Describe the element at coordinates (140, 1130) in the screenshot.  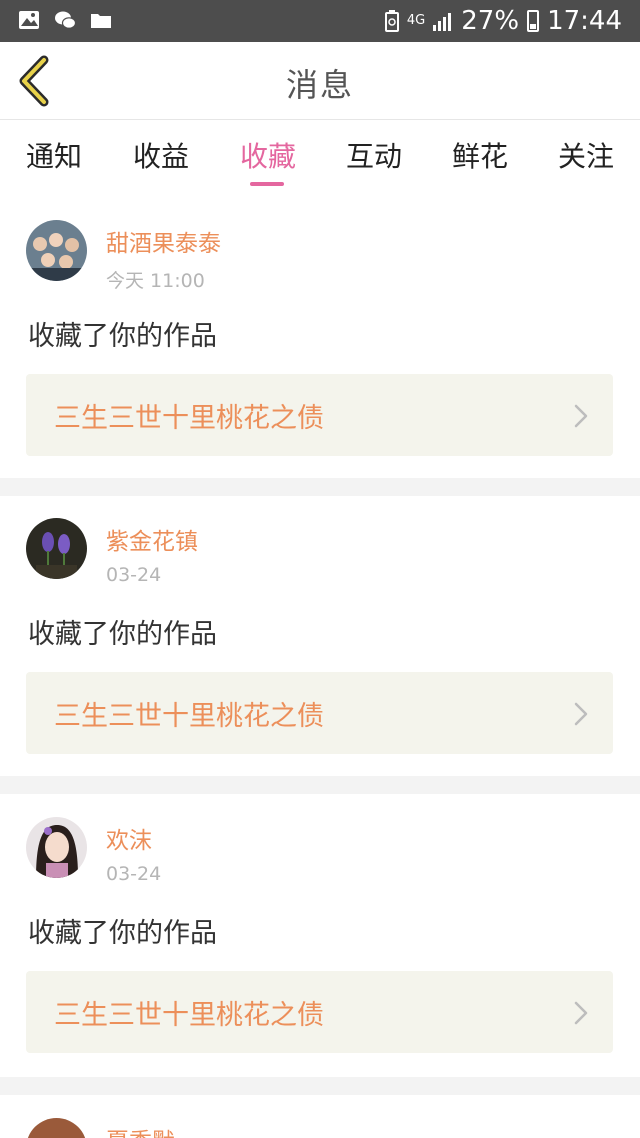
I see `user-name: 夏季默` at that location.